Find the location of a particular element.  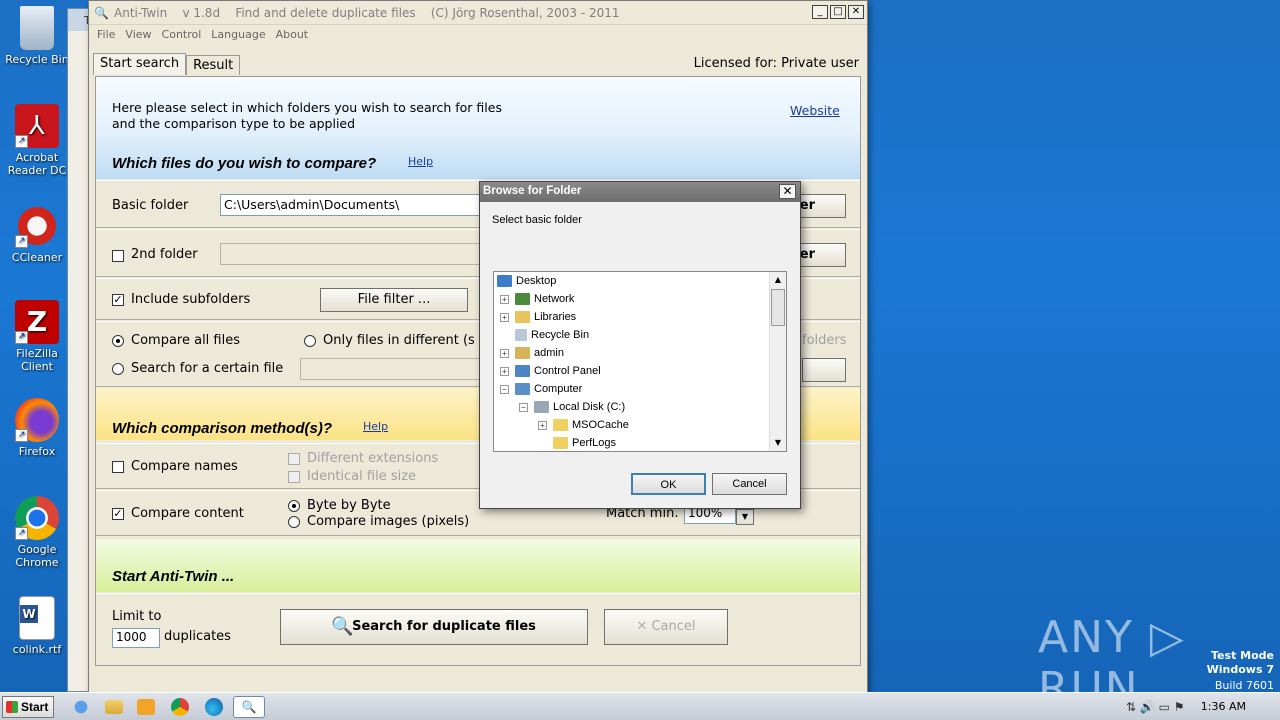

menu-about: About is located at coordinates (292, 34).